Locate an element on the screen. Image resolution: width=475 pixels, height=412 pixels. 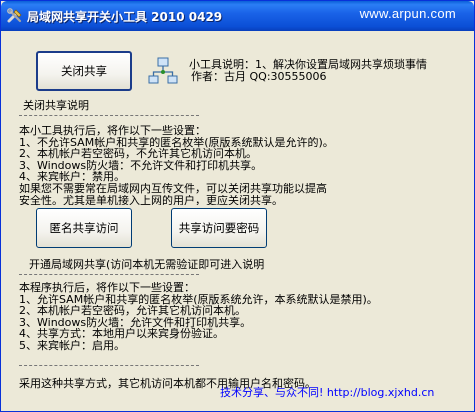
description-line: 本小工具执行后，将作以下一些设置： is located at coordinates (112, 131).